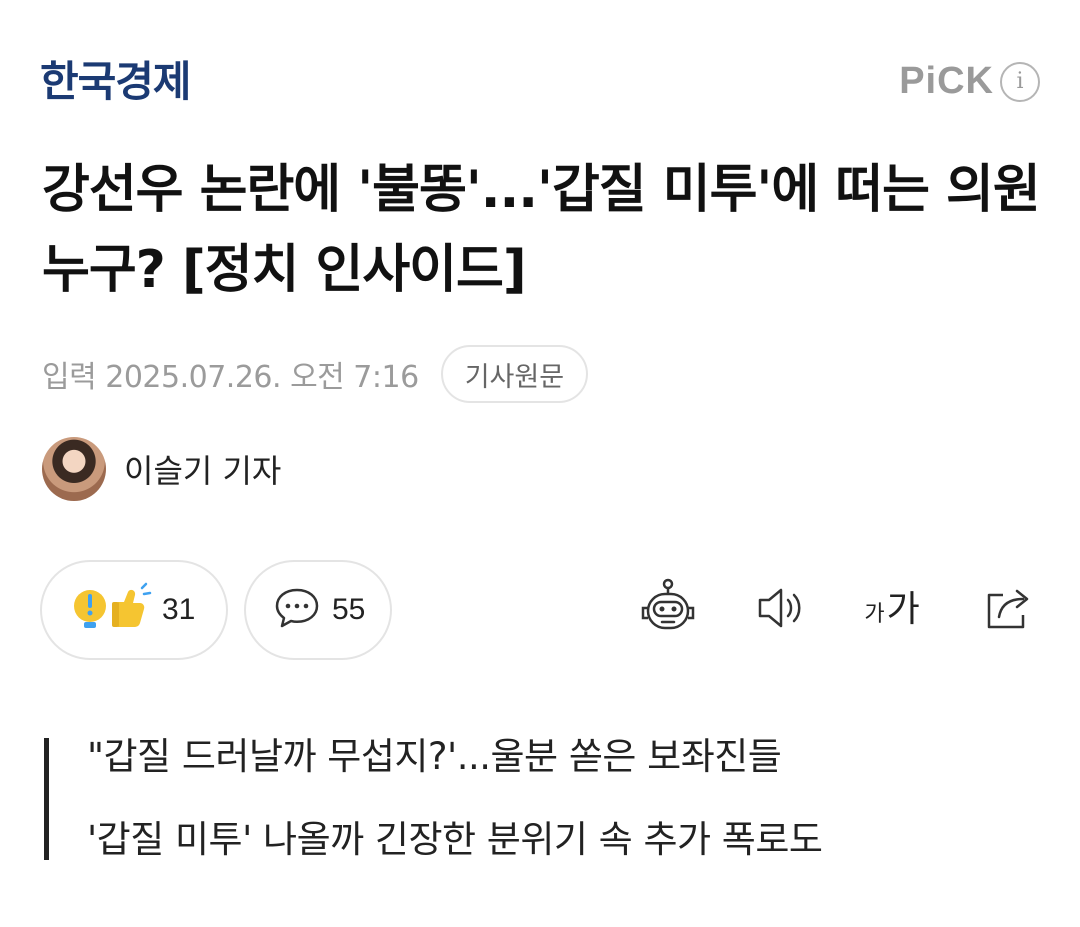 The width and height of the screenshot is (1080, 927). I want to click on robot-summary-button, so click(668, 610).